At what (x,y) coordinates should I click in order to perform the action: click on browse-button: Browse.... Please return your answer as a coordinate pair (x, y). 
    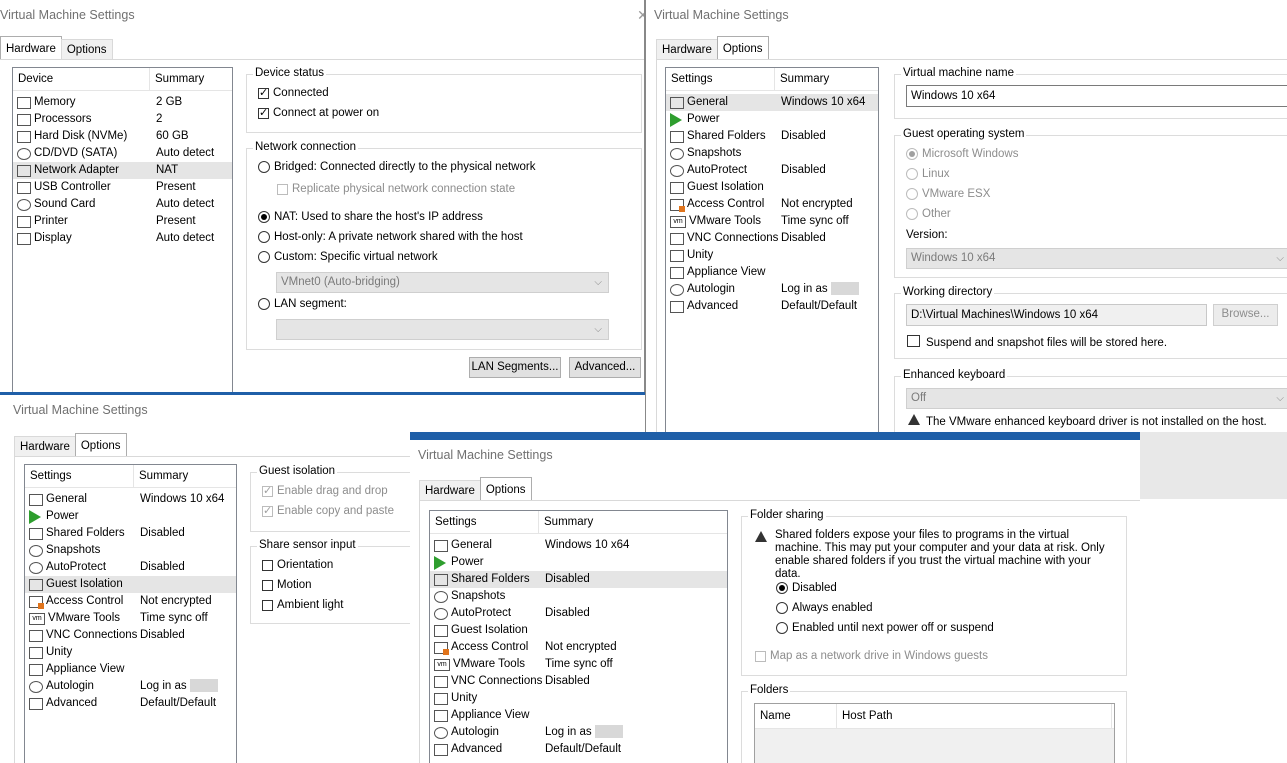
    Looking at the image, I should click on (1245, 315).